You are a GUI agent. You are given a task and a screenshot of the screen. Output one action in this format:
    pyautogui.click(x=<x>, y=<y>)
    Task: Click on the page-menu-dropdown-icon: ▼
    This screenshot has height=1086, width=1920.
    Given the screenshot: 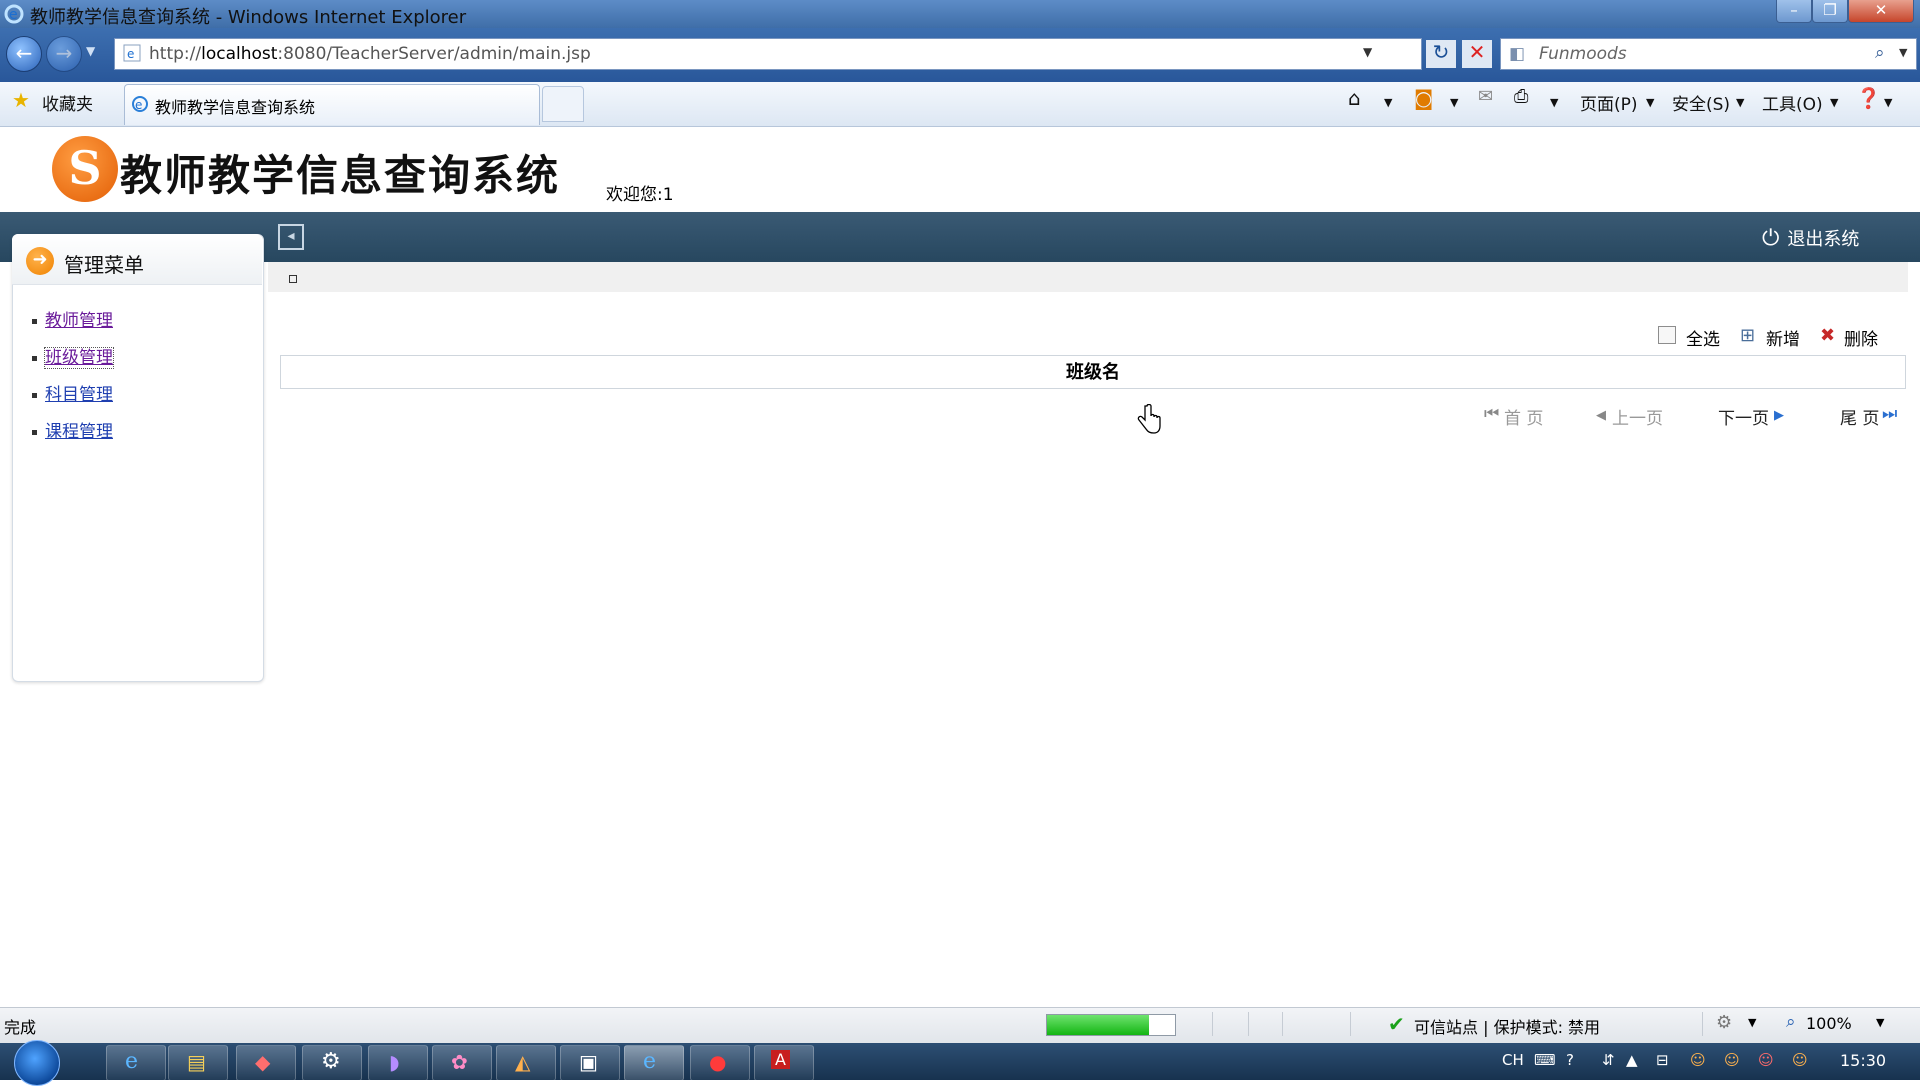 What is the action you would take?
    pyautogui.click(x=1650, y=102)
    